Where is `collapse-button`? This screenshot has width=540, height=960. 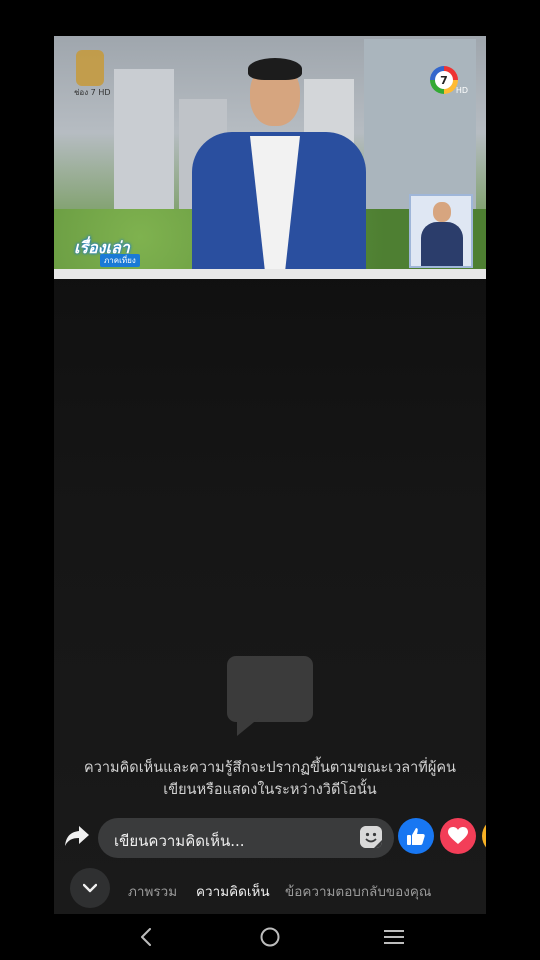
collapse-button is located at coordinates (90, 888).